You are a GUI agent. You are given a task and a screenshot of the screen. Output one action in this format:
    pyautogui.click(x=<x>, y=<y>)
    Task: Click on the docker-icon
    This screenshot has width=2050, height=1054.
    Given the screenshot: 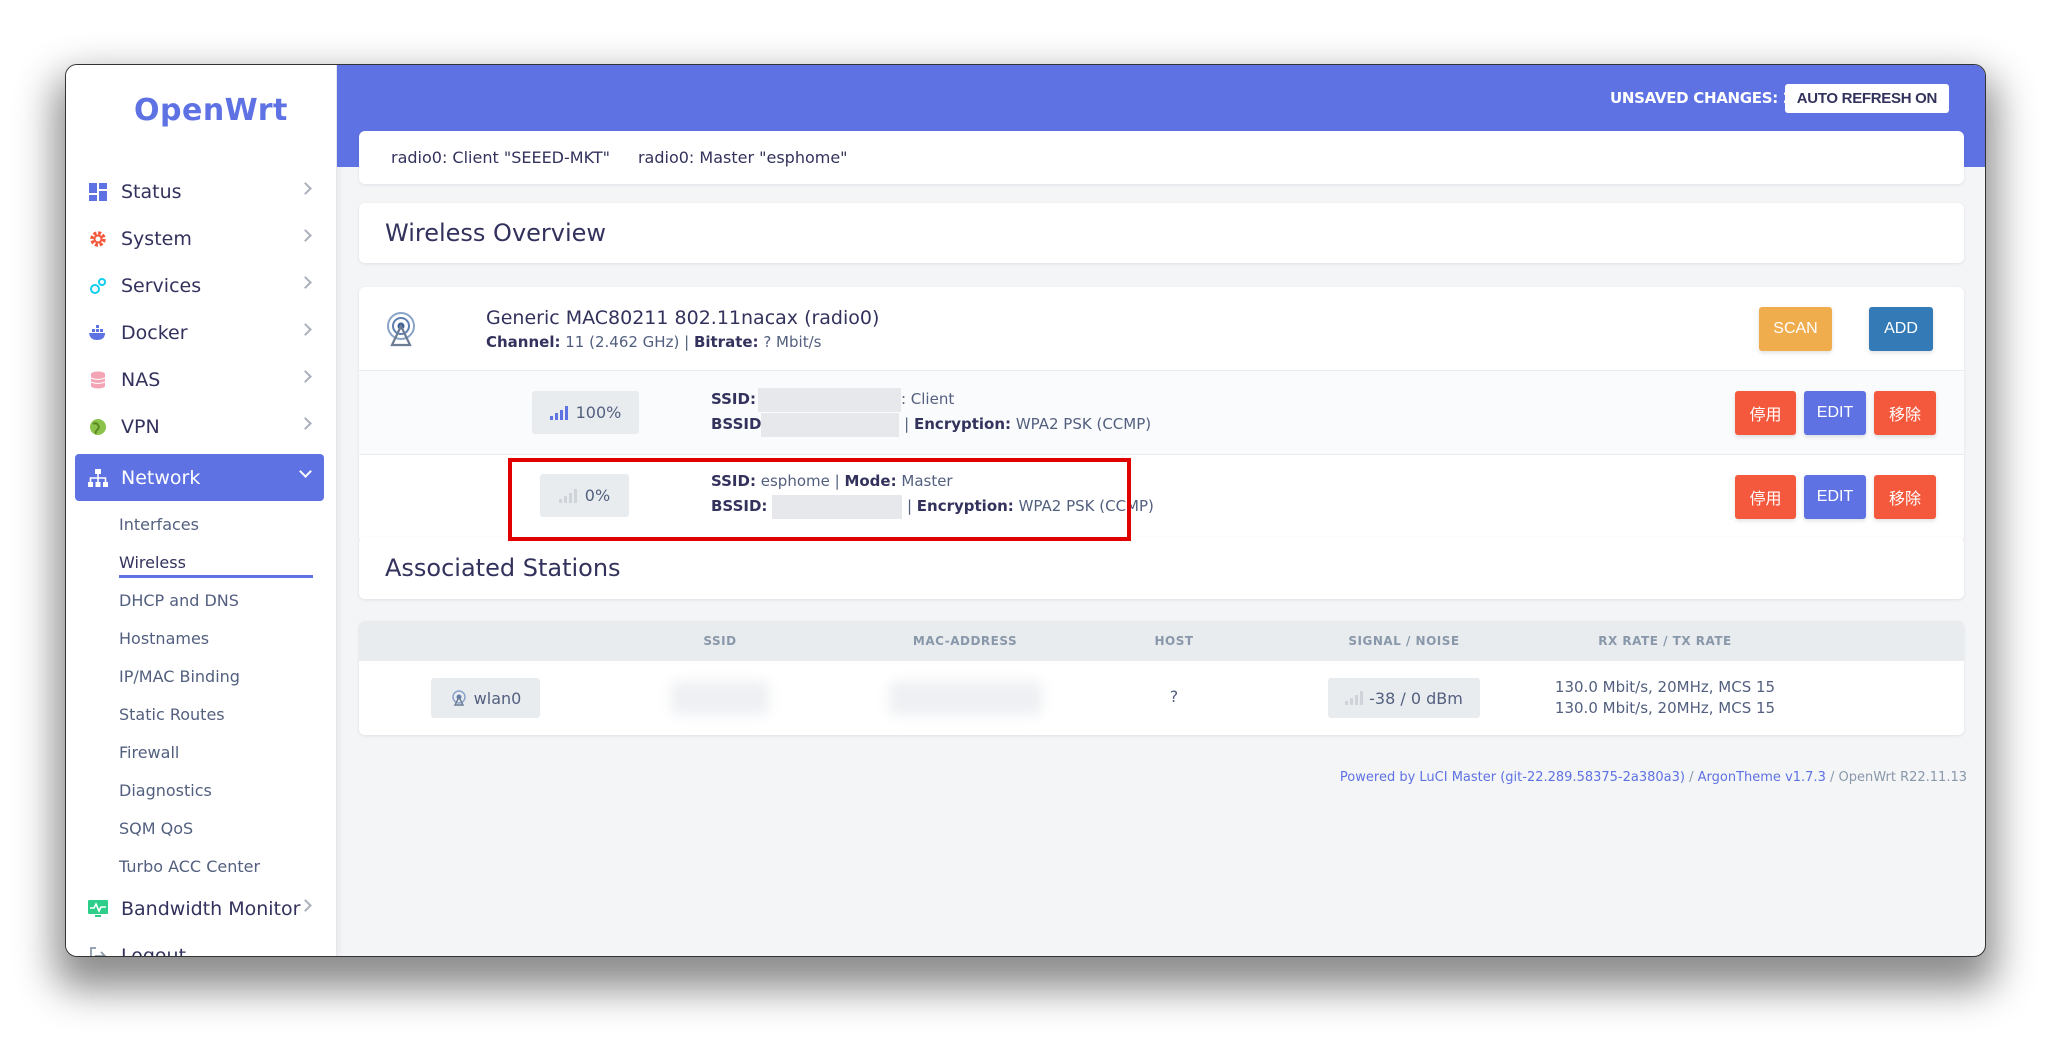 What is the action you would take?
    pyautogui.click(x=98, y=333)
    